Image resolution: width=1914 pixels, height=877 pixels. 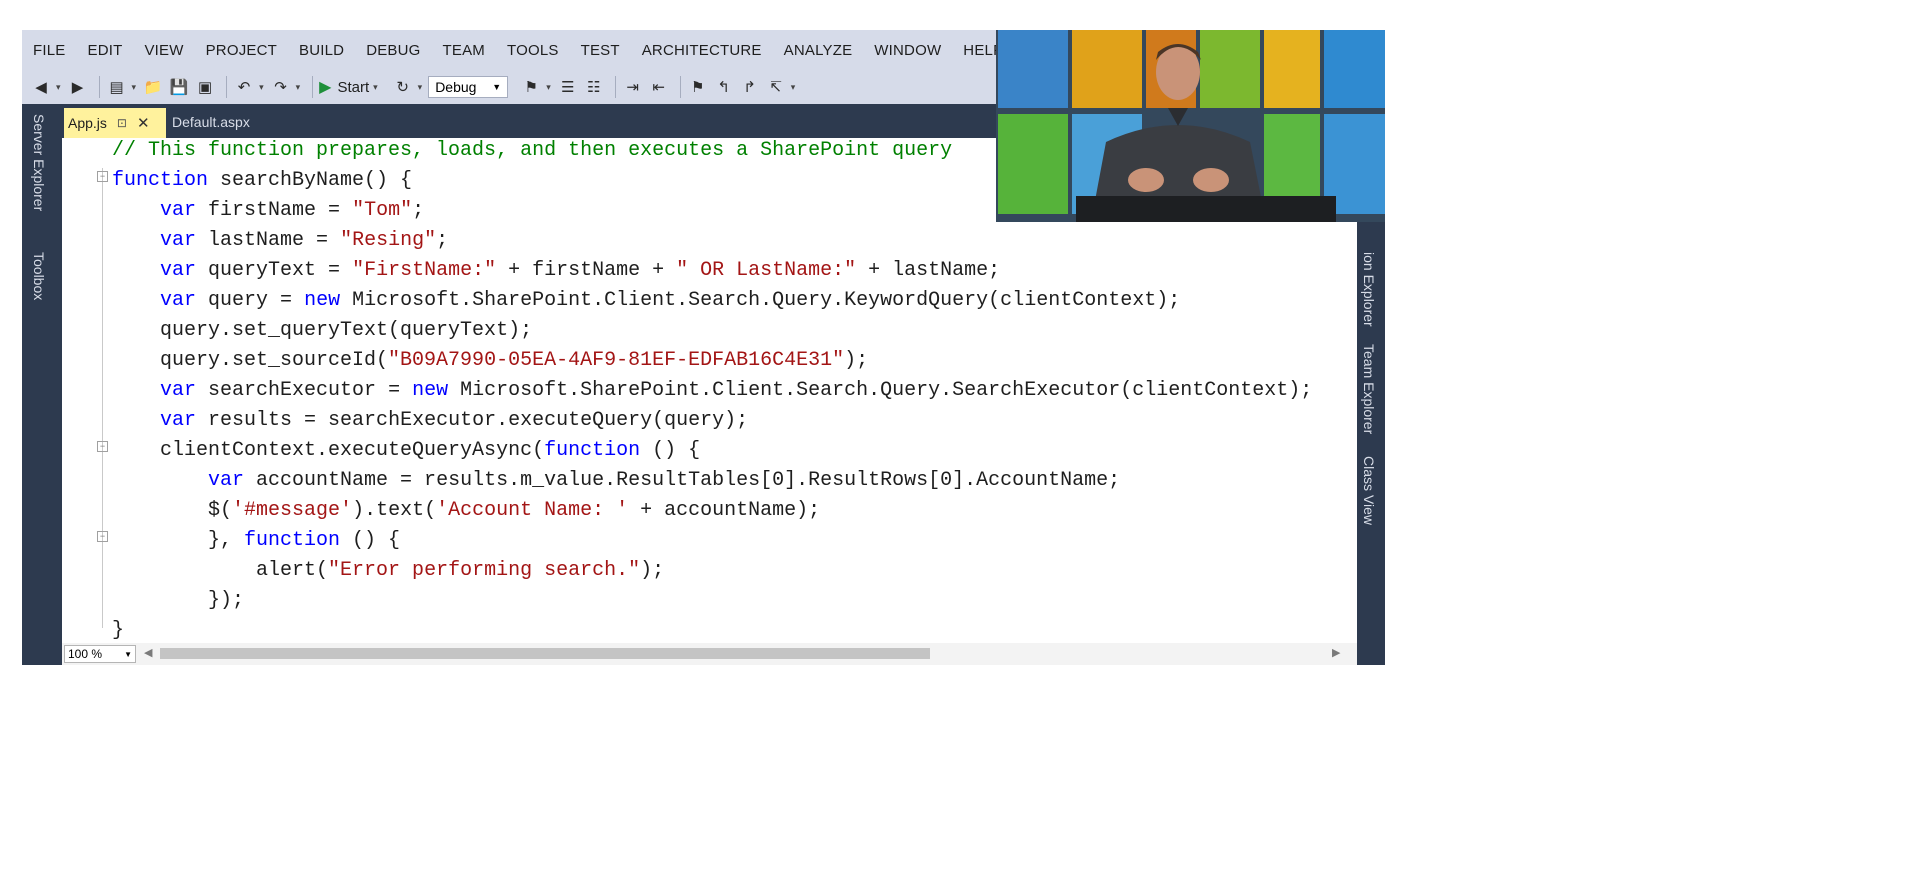 I want to click on code-line: alert("Error performing search.");, so click(x=388, y=570).